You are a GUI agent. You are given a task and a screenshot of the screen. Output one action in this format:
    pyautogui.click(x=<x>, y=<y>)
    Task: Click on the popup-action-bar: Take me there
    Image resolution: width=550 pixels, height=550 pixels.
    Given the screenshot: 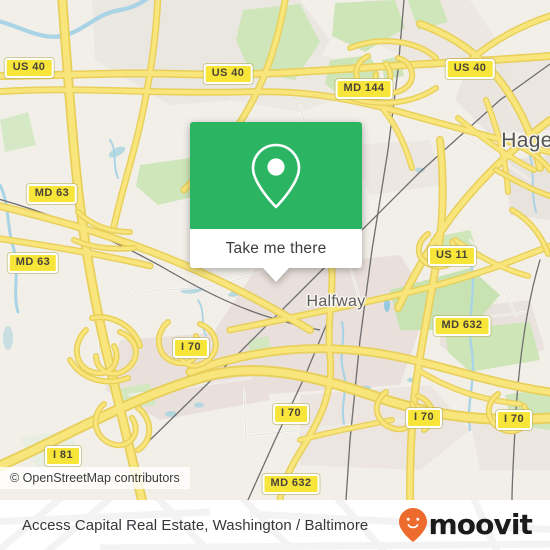 What is the action you would take?
    pyautogui.click(x=276, y=248)
    